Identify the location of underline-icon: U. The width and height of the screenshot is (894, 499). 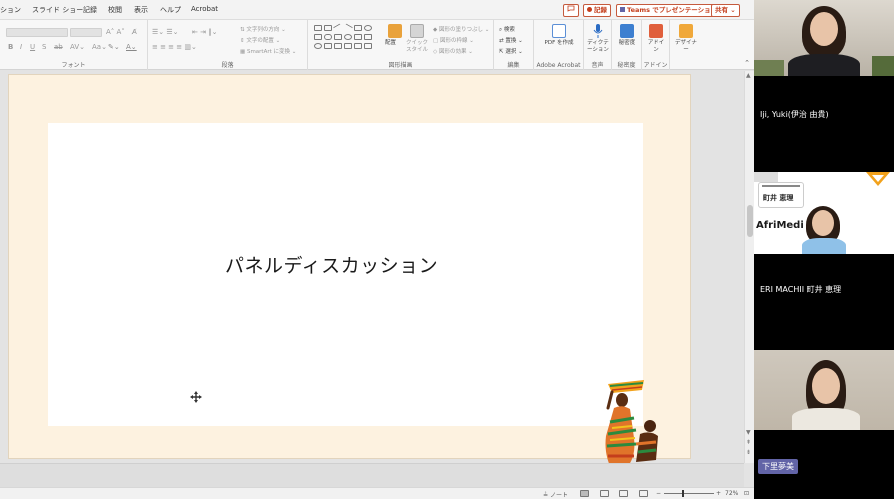
(32, 47).